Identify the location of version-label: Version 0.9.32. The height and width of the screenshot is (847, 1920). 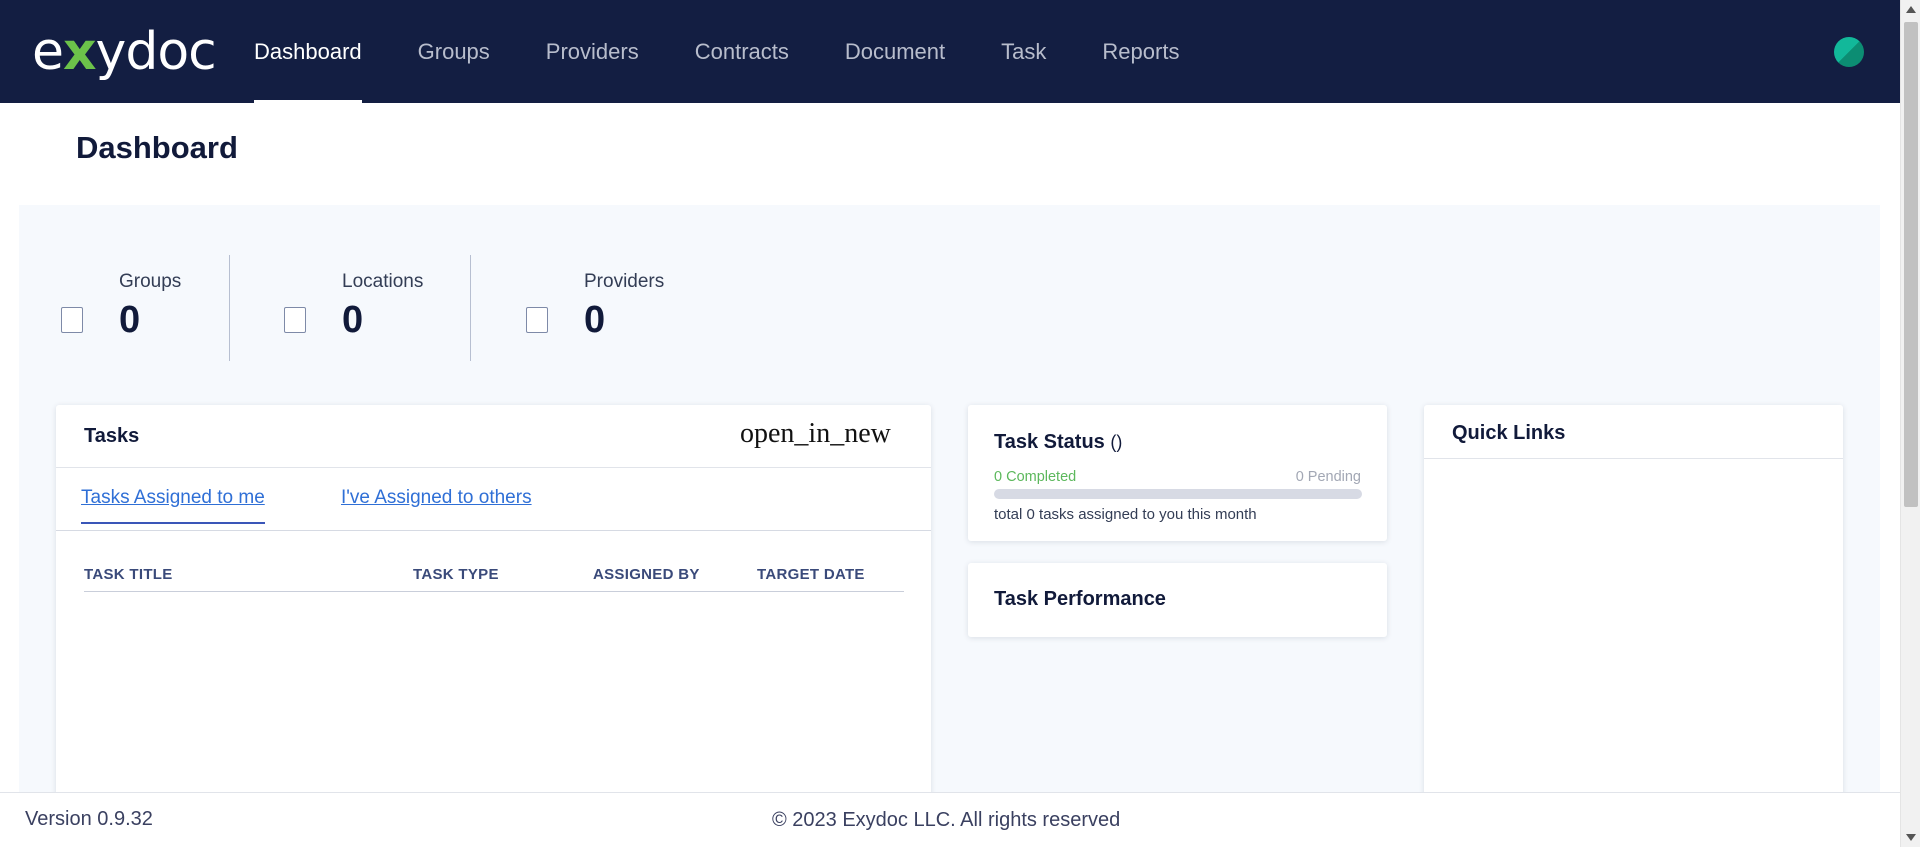
(89, 819).